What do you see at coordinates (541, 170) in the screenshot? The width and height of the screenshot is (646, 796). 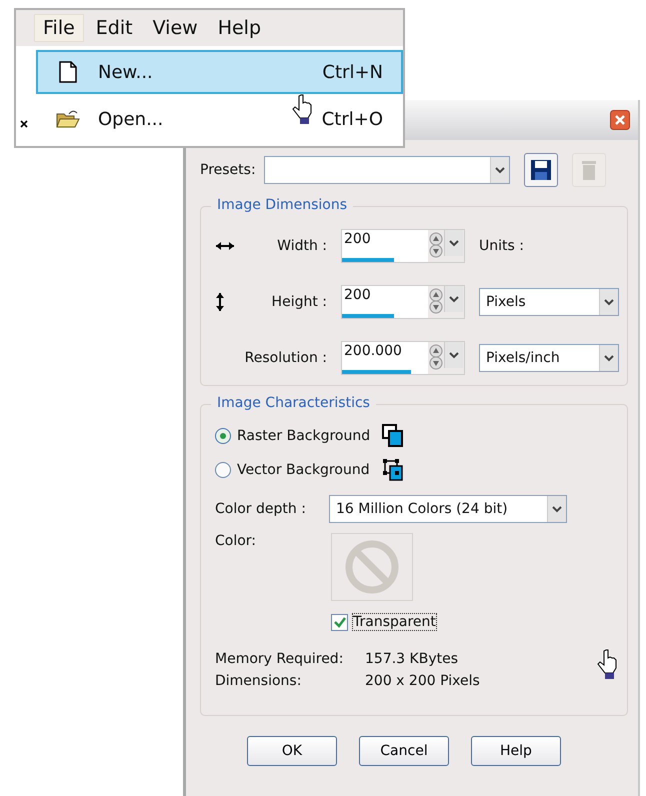 I see `save-preset-button` at bounding box center [541, 170].